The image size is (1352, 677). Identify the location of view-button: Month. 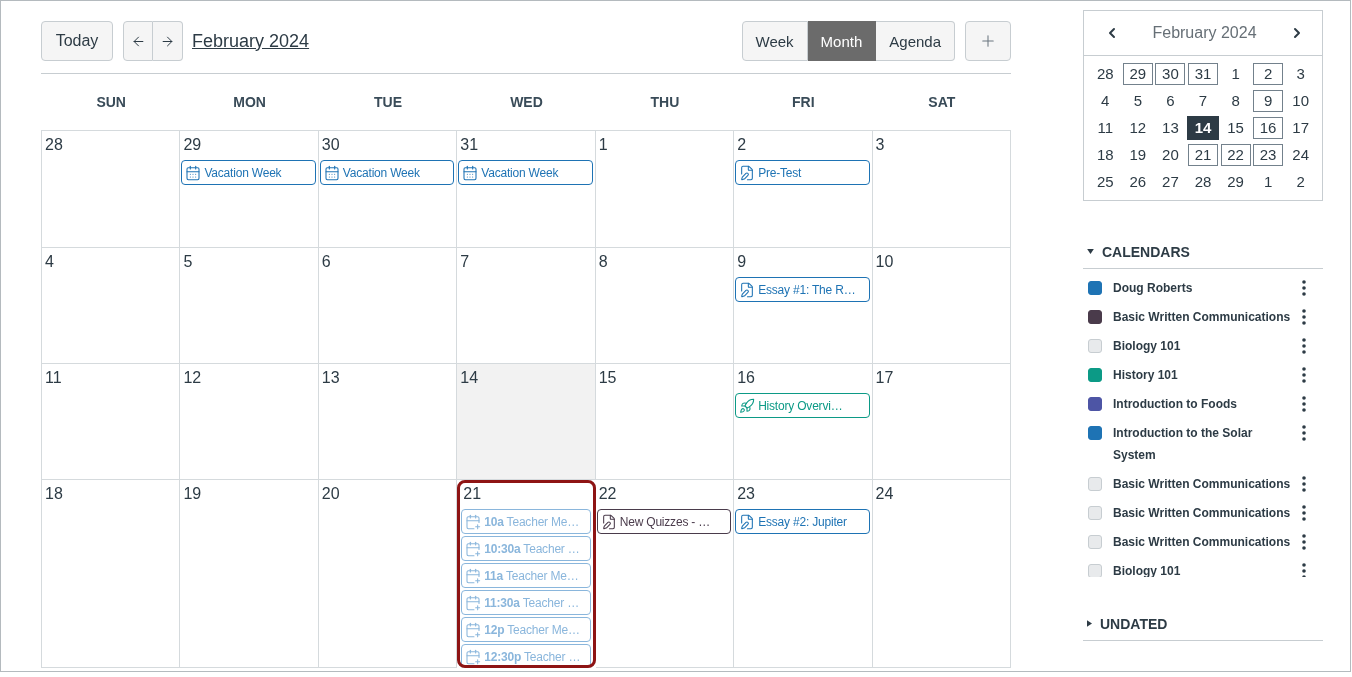
(842, 41).